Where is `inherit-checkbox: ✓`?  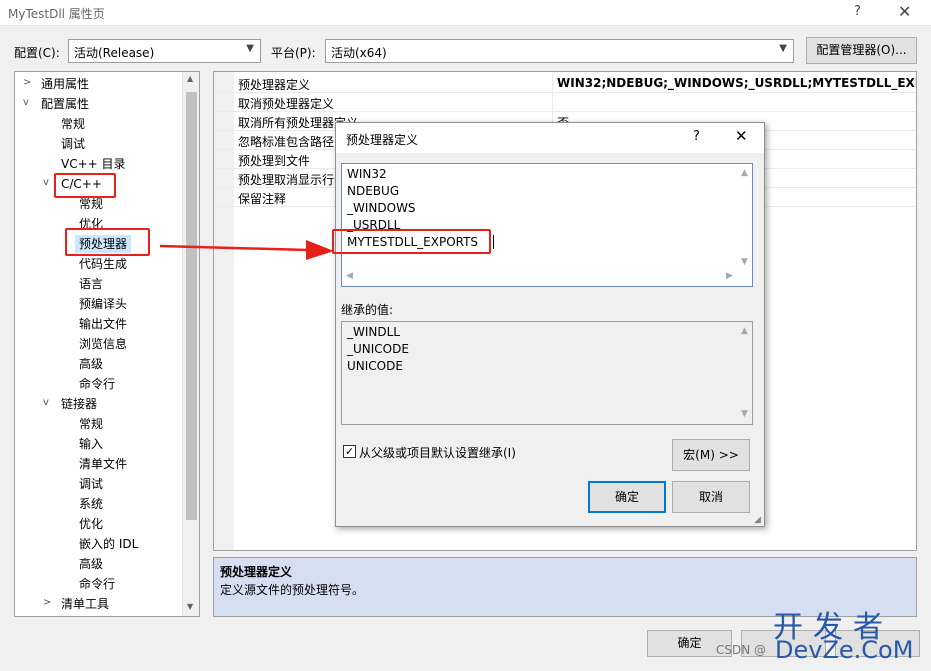 inherit-checkbox: ✓ is located at coordinates (349, 451).